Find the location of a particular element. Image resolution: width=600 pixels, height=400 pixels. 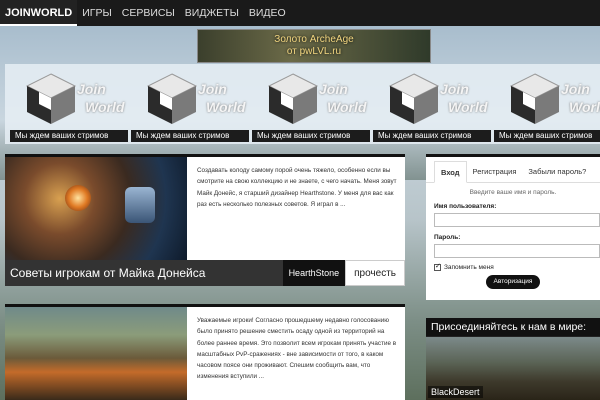

post-title: Советы игрокам от Майка Донейса is located at coordinates (144, 273).